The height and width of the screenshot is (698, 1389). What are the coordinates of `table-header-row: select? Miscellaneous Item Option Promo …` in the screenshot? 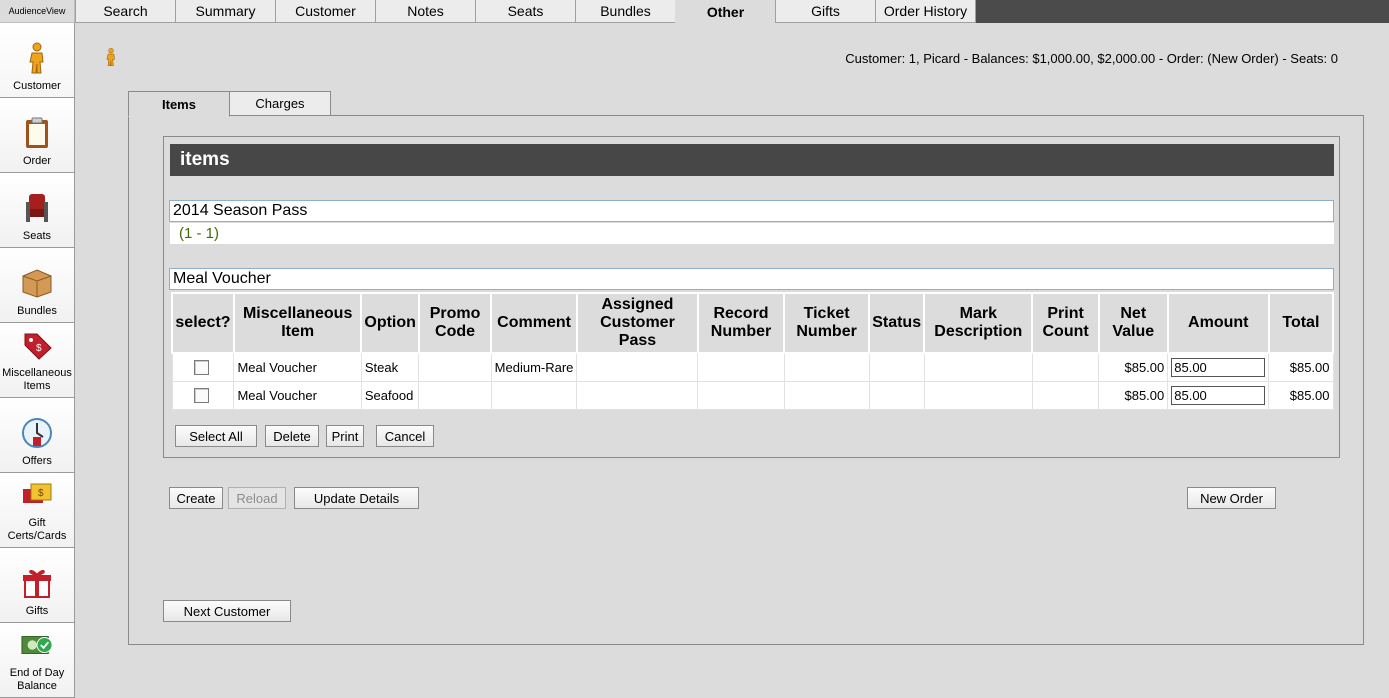 It's located at (753, 323).